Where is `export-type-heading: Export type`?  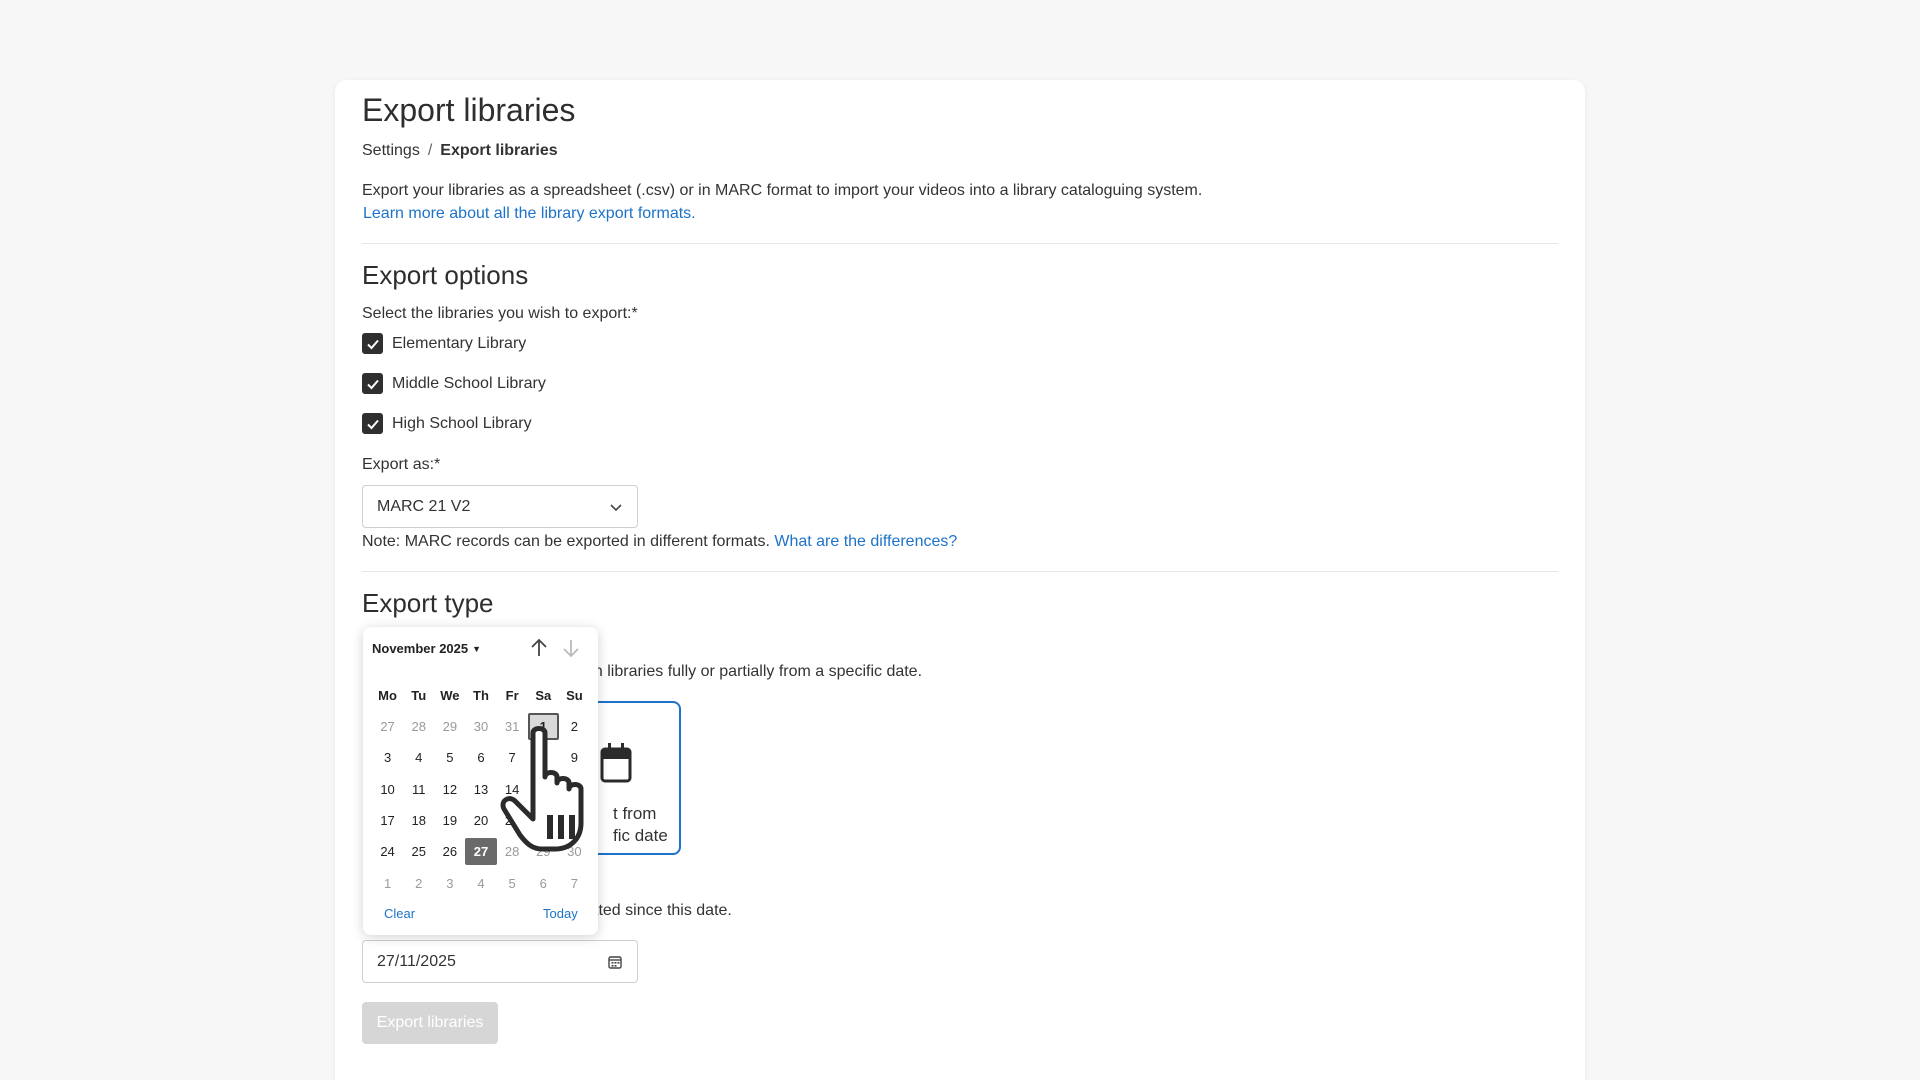 export-type-heading: Export type is located at coordinates (428, 603).